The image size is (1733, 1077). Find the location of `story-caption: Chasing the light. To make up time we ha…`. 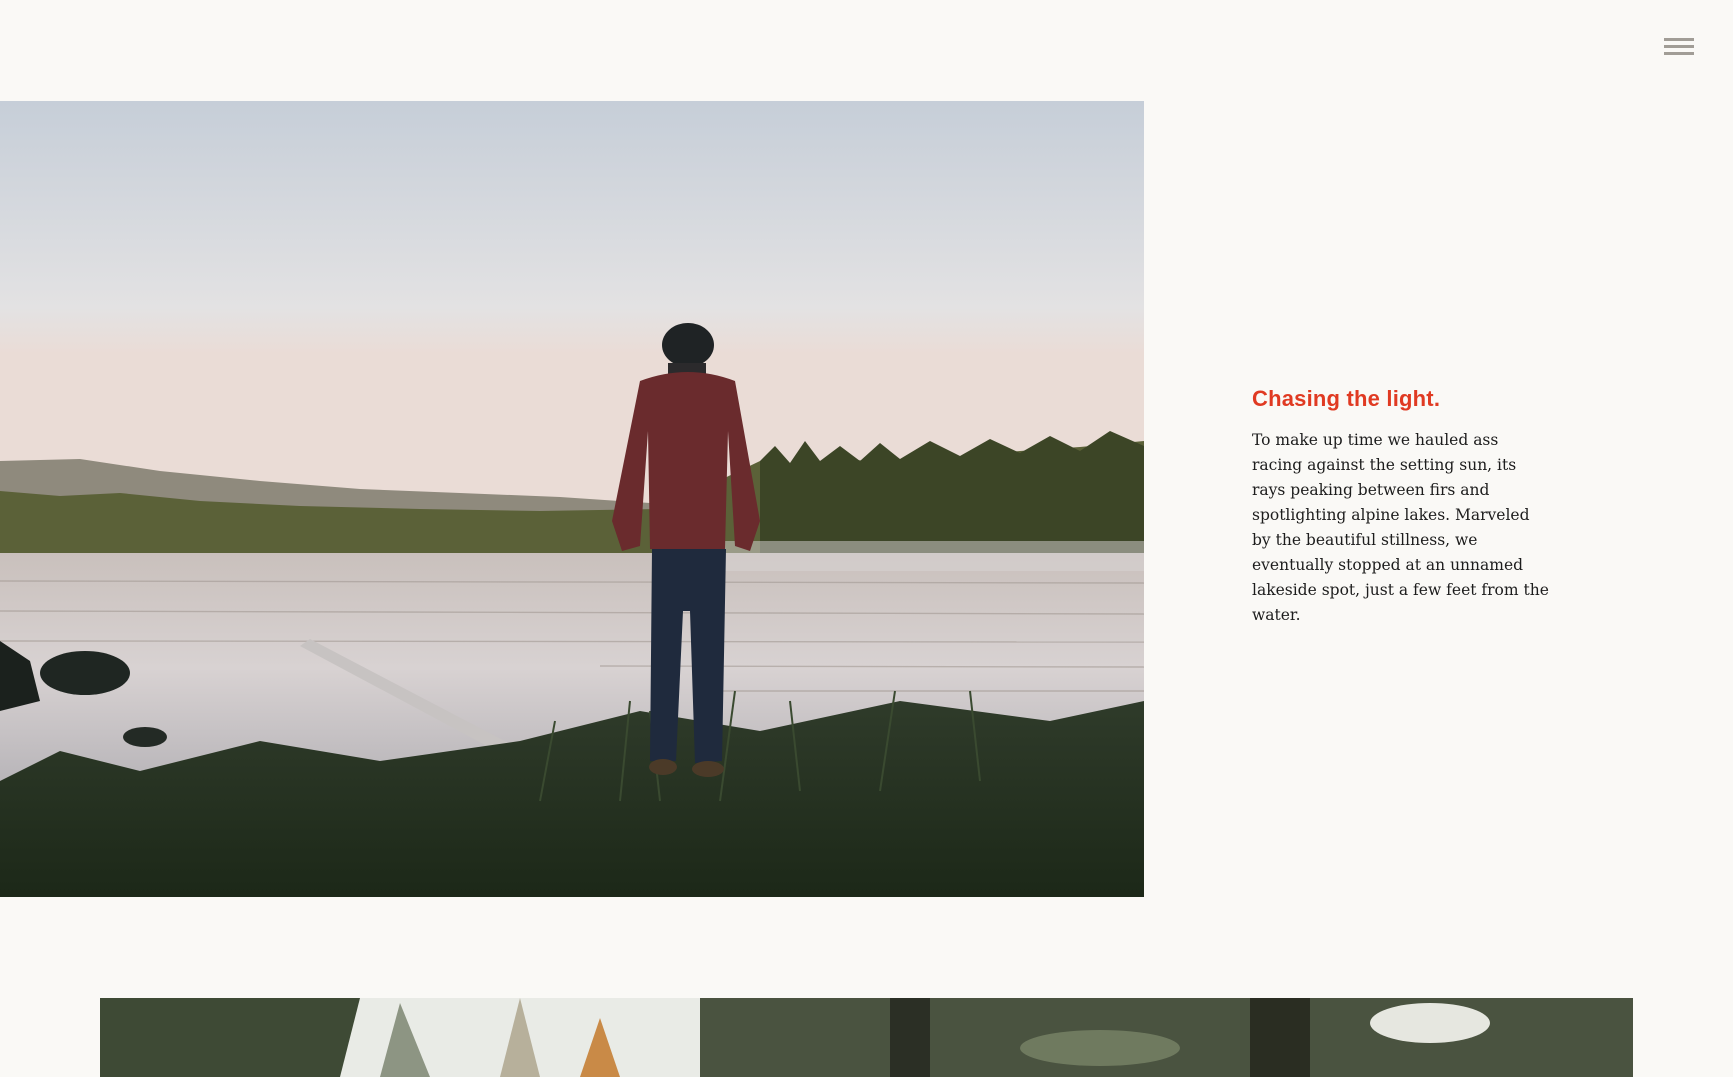

story-caption: Chasing the light. To make up time we ha… is located at coordinates (1402, 507).